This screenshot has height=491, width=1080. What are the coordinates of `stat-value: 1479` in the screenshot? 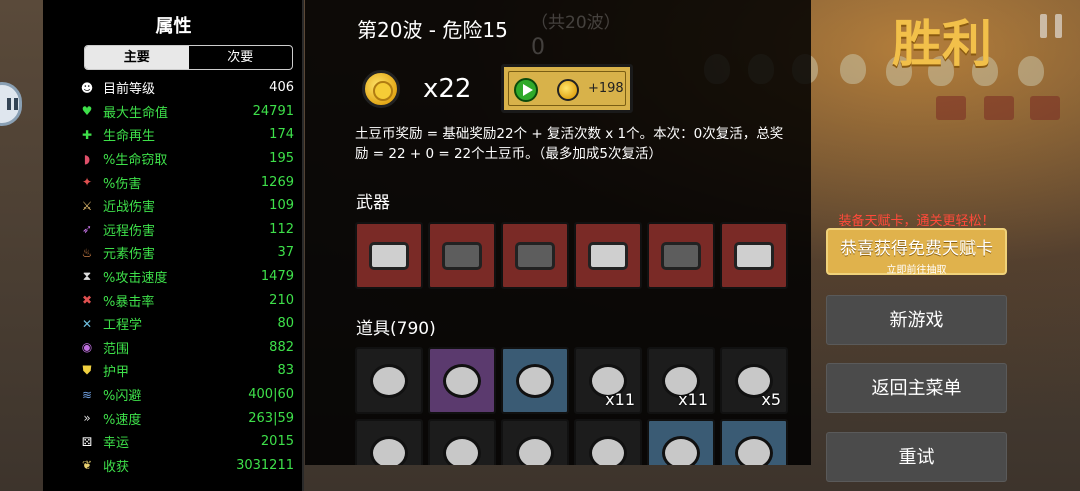 It's located at (277, 277).